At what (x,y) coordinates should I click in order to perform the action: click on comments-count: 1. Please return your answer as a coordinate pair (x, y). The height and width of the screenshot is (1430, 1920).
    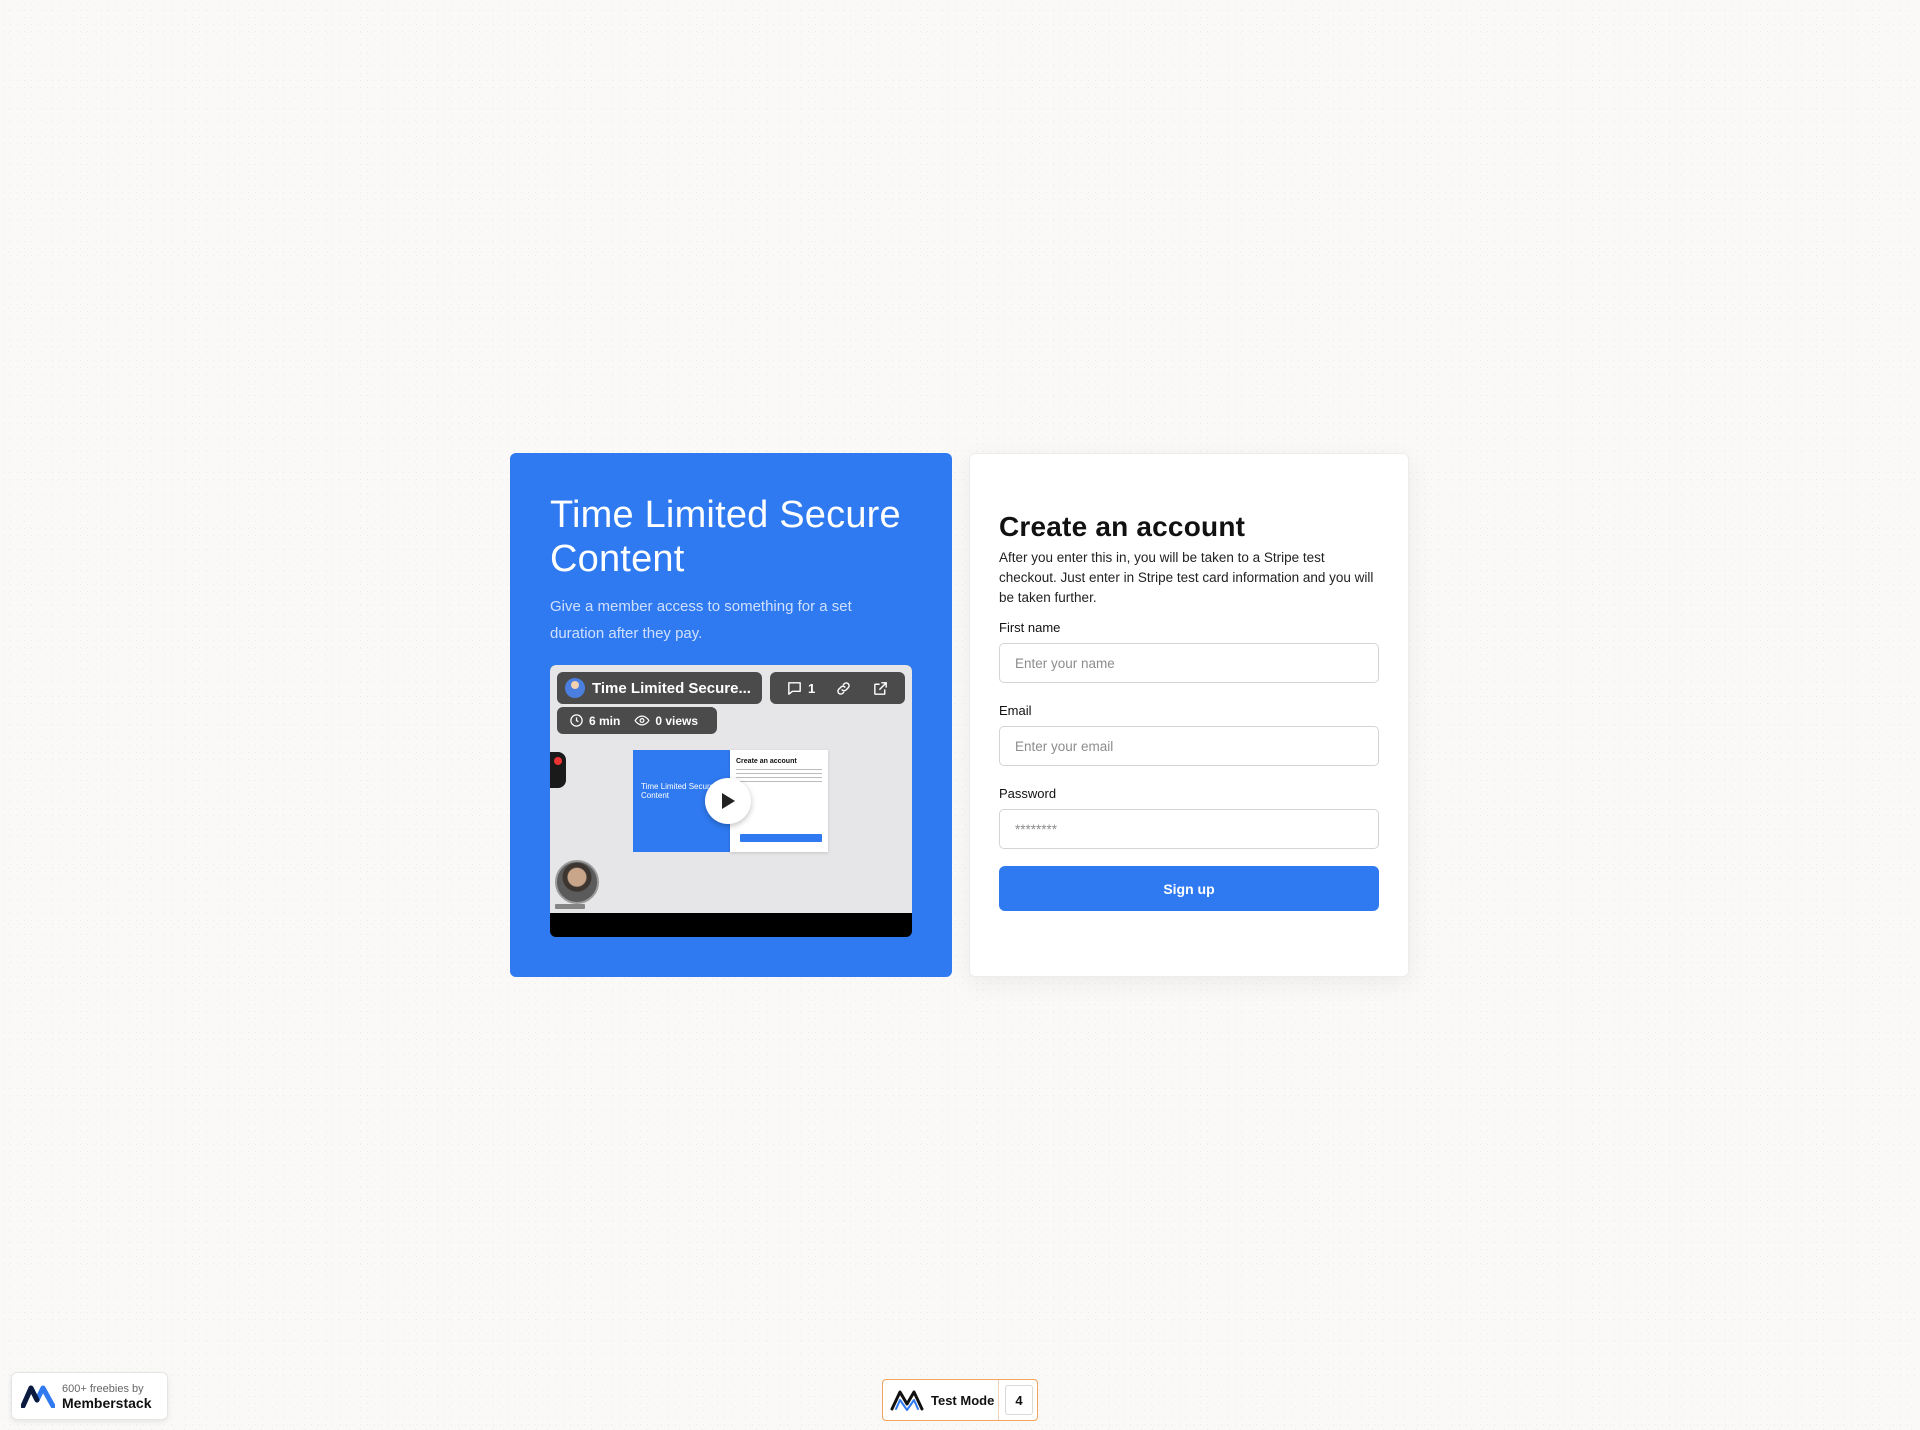
    Looking at the image, I should click on (811, 688).